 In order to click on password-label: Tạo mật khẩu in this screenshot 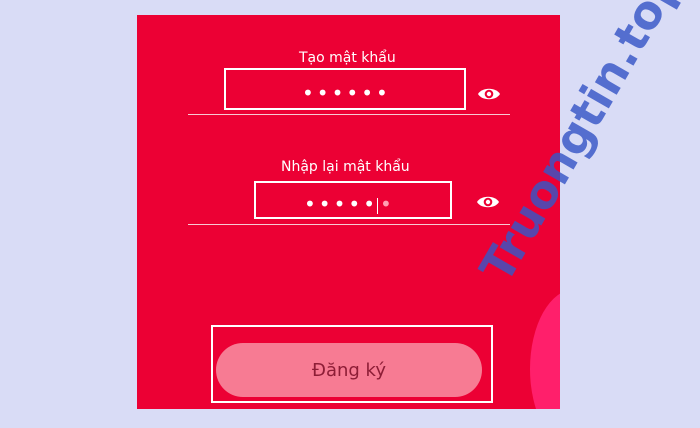, I will do `click(347, 58)`.